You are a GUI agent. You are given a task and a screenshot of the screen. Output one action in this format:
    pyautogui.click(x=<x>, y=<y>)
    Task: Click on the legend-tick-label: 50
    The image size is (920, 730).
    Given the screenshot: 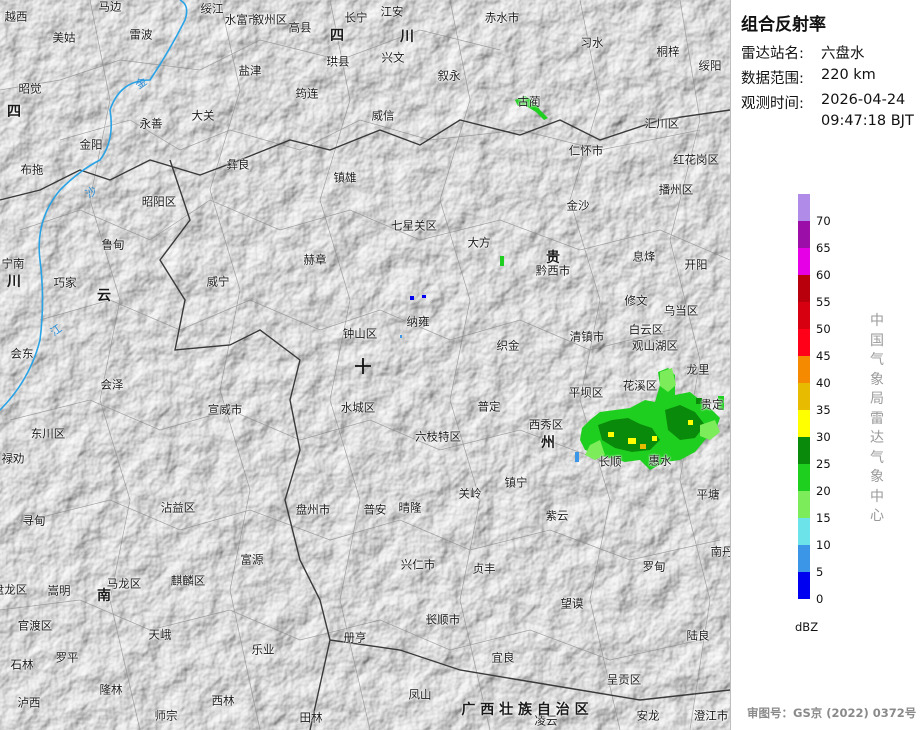 What is the action you would take?
    pyautogui.click(x=823, y=329)
    